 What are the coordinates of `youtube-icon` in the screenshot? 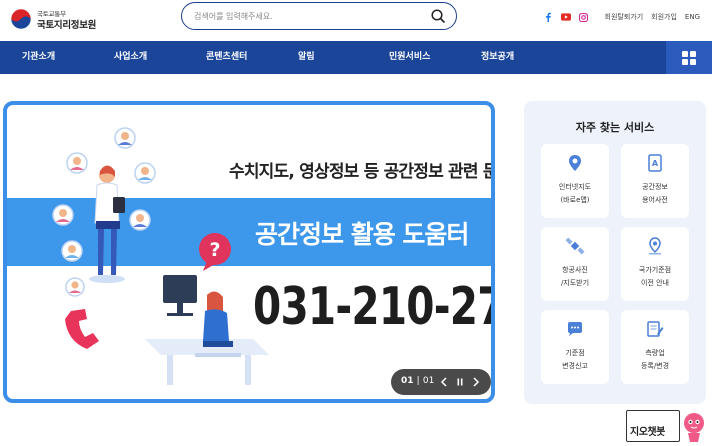 It's located at (565, 17).